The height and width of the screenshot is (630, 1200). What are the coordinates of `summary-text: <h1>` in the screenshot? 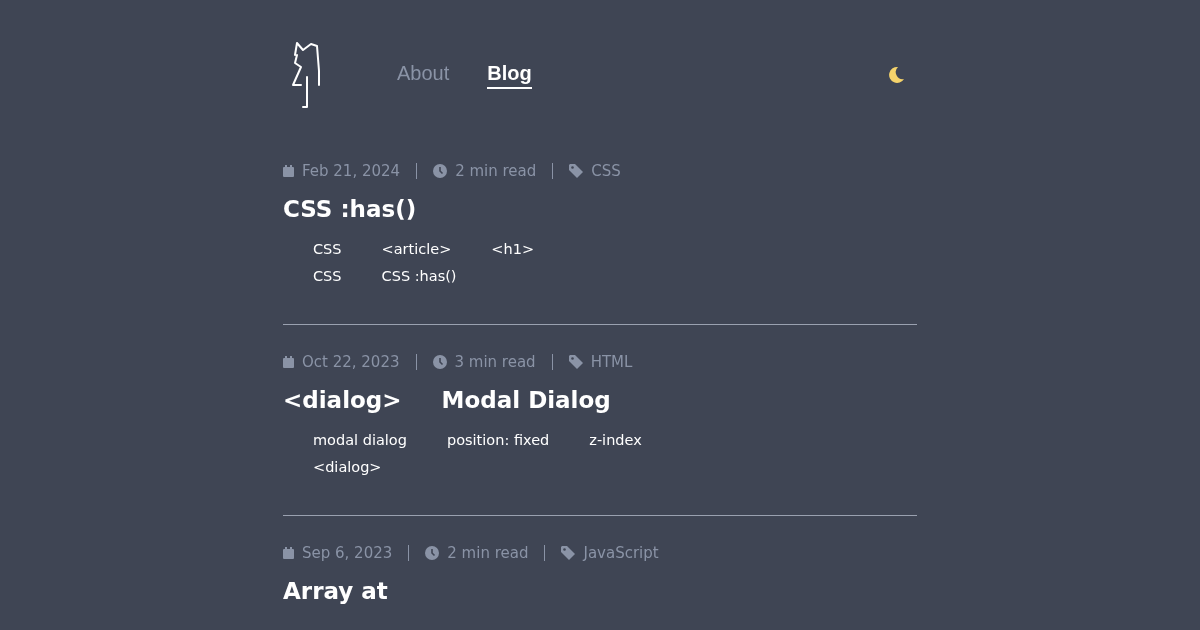 It's located at (513, 249).